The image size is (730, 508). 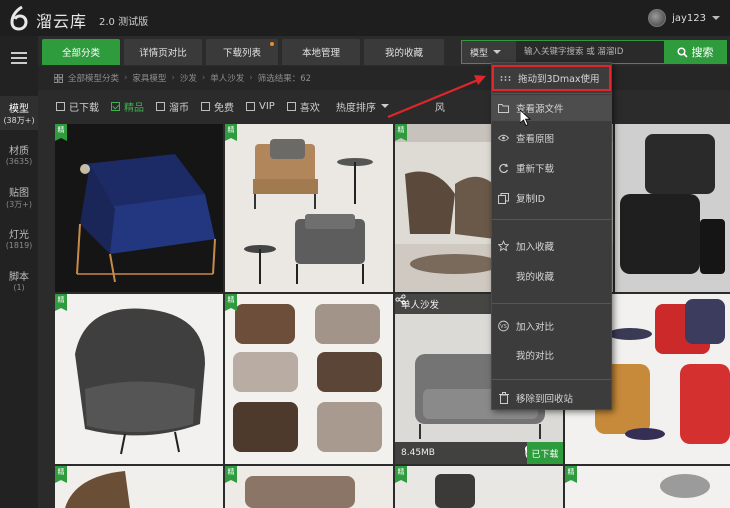 I want to click on user-menu: jay123, so click(x=684, y=18).